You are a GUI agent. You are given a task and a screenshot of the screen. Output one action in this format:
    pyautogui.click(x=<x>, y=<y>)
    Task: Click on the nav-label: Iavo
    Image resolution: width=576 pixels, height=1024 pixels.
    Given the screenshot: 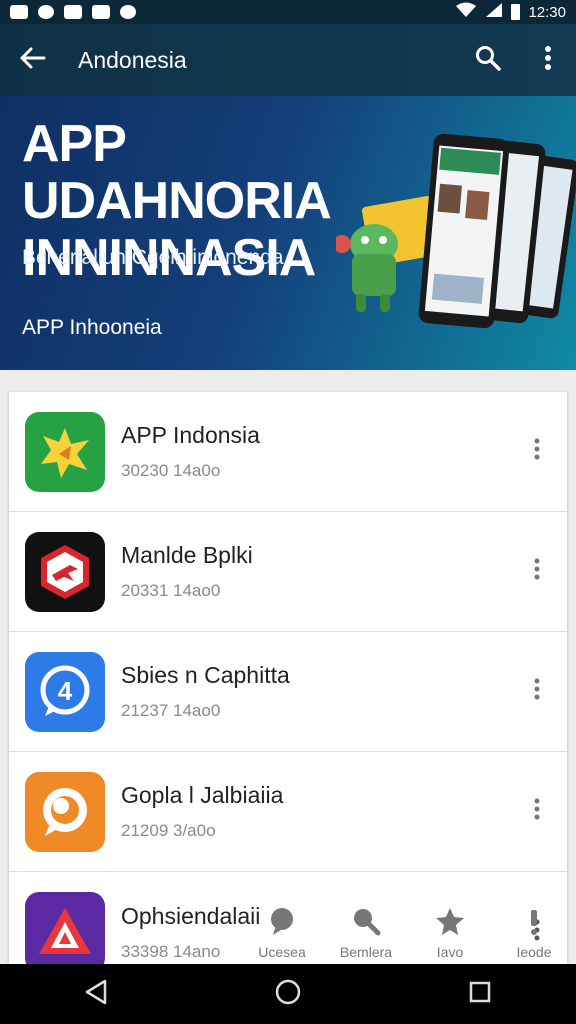 What is the action you would take?
    pyautogui.click(x=450, y=952)
    